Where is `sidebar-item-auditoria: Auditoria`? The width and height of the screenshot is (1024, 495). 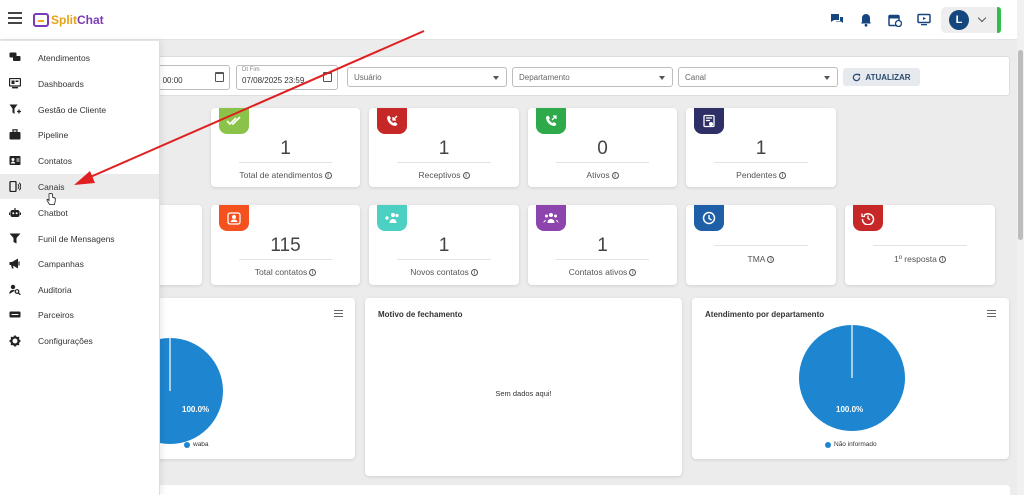
sidebar-item-auditoria: Auditoria is located at coordinates (79, 289).